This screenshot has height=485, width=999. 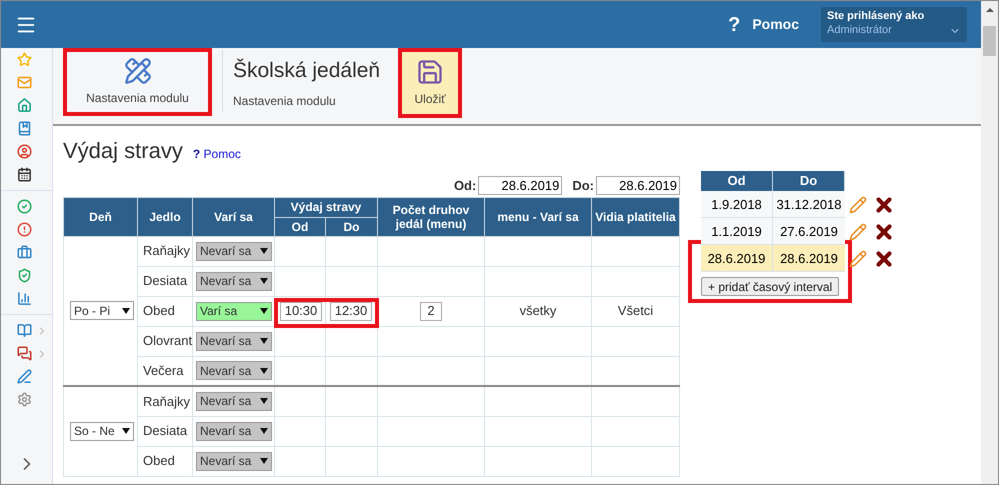 I want to click on table-cell: 1.1.2019, so click(x=737, y=231).